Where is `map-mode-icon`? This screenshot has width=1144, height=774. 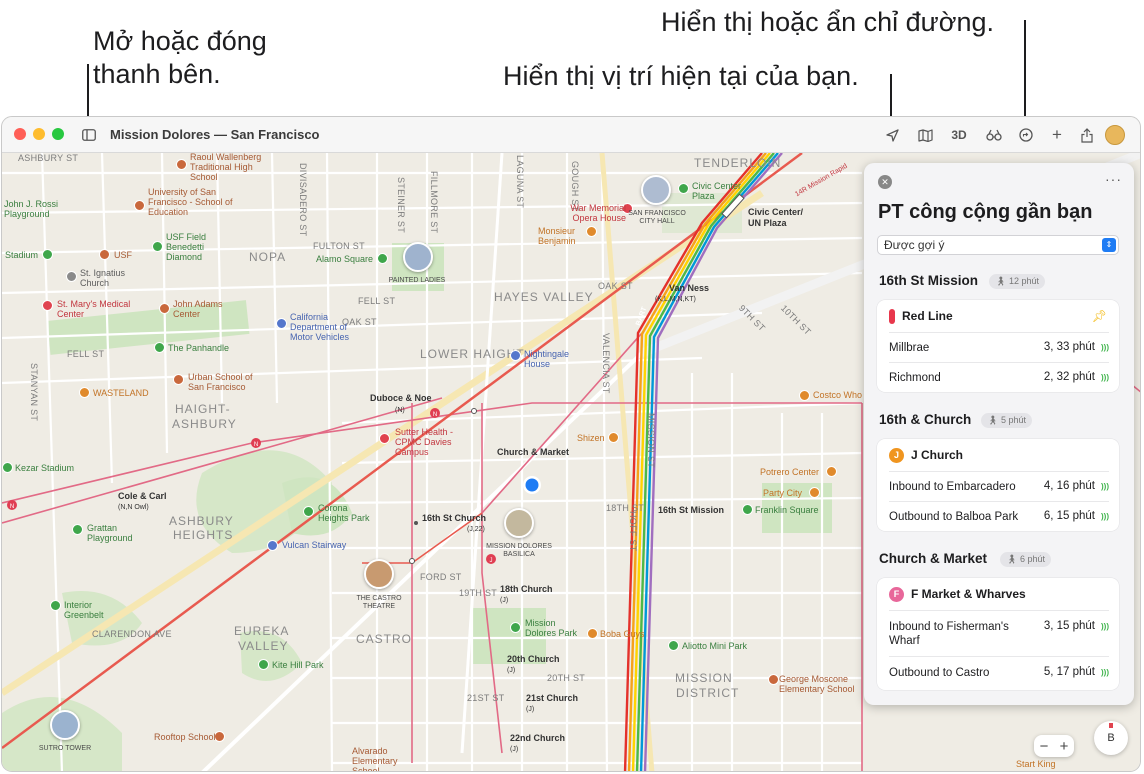 map-mode-icon is located at coordinates (925, 135).